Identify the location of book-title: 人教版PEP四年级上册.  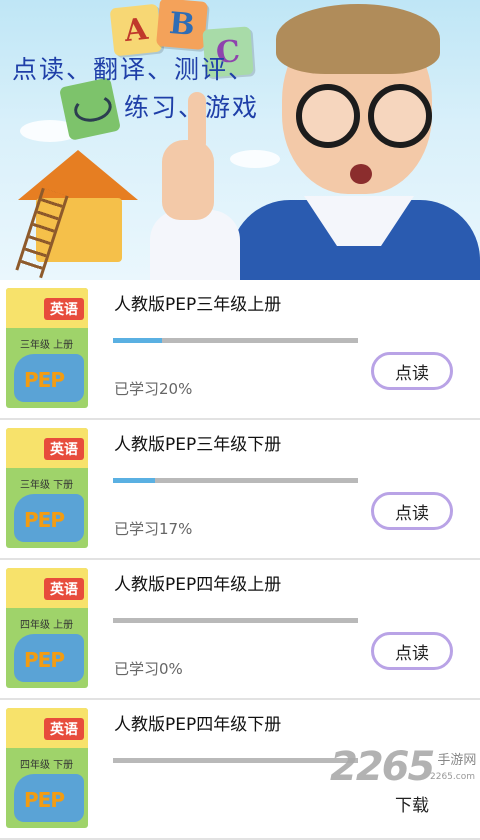
(198, 585).